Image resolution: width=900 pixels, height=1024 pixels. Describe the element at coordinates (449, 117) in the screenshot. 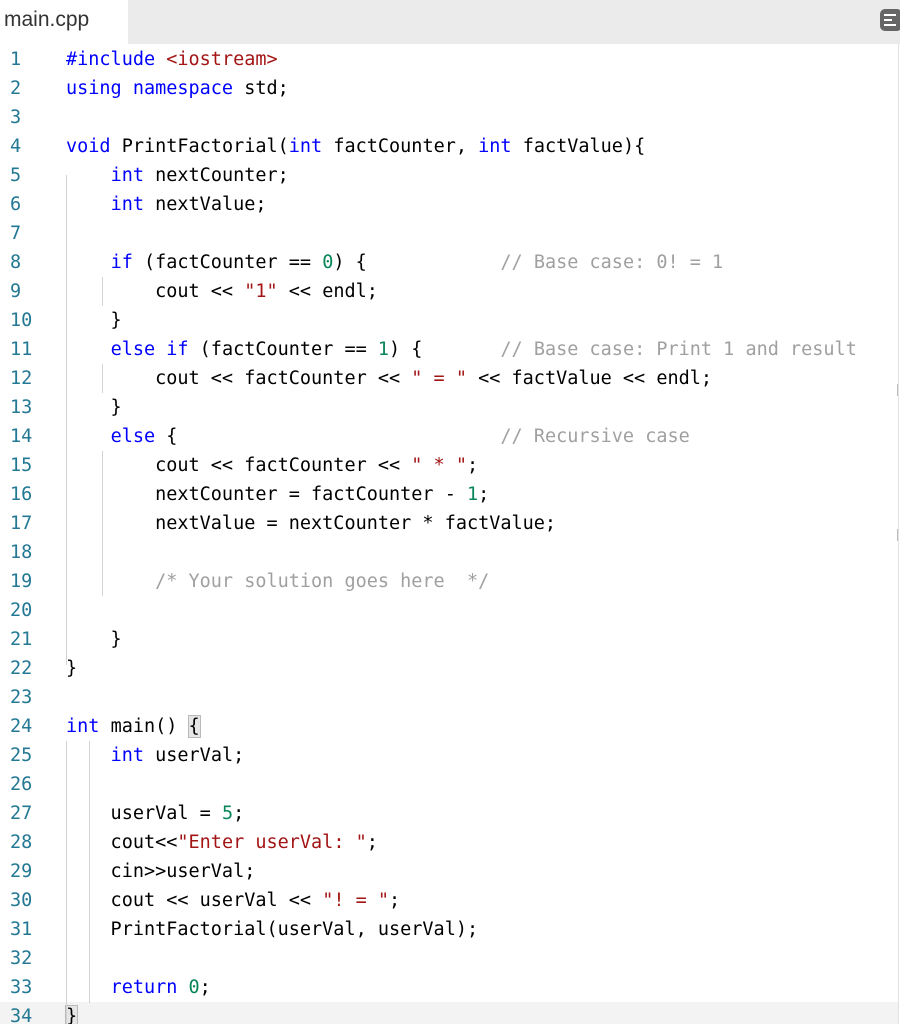

I see `code-line: 3` at that location.